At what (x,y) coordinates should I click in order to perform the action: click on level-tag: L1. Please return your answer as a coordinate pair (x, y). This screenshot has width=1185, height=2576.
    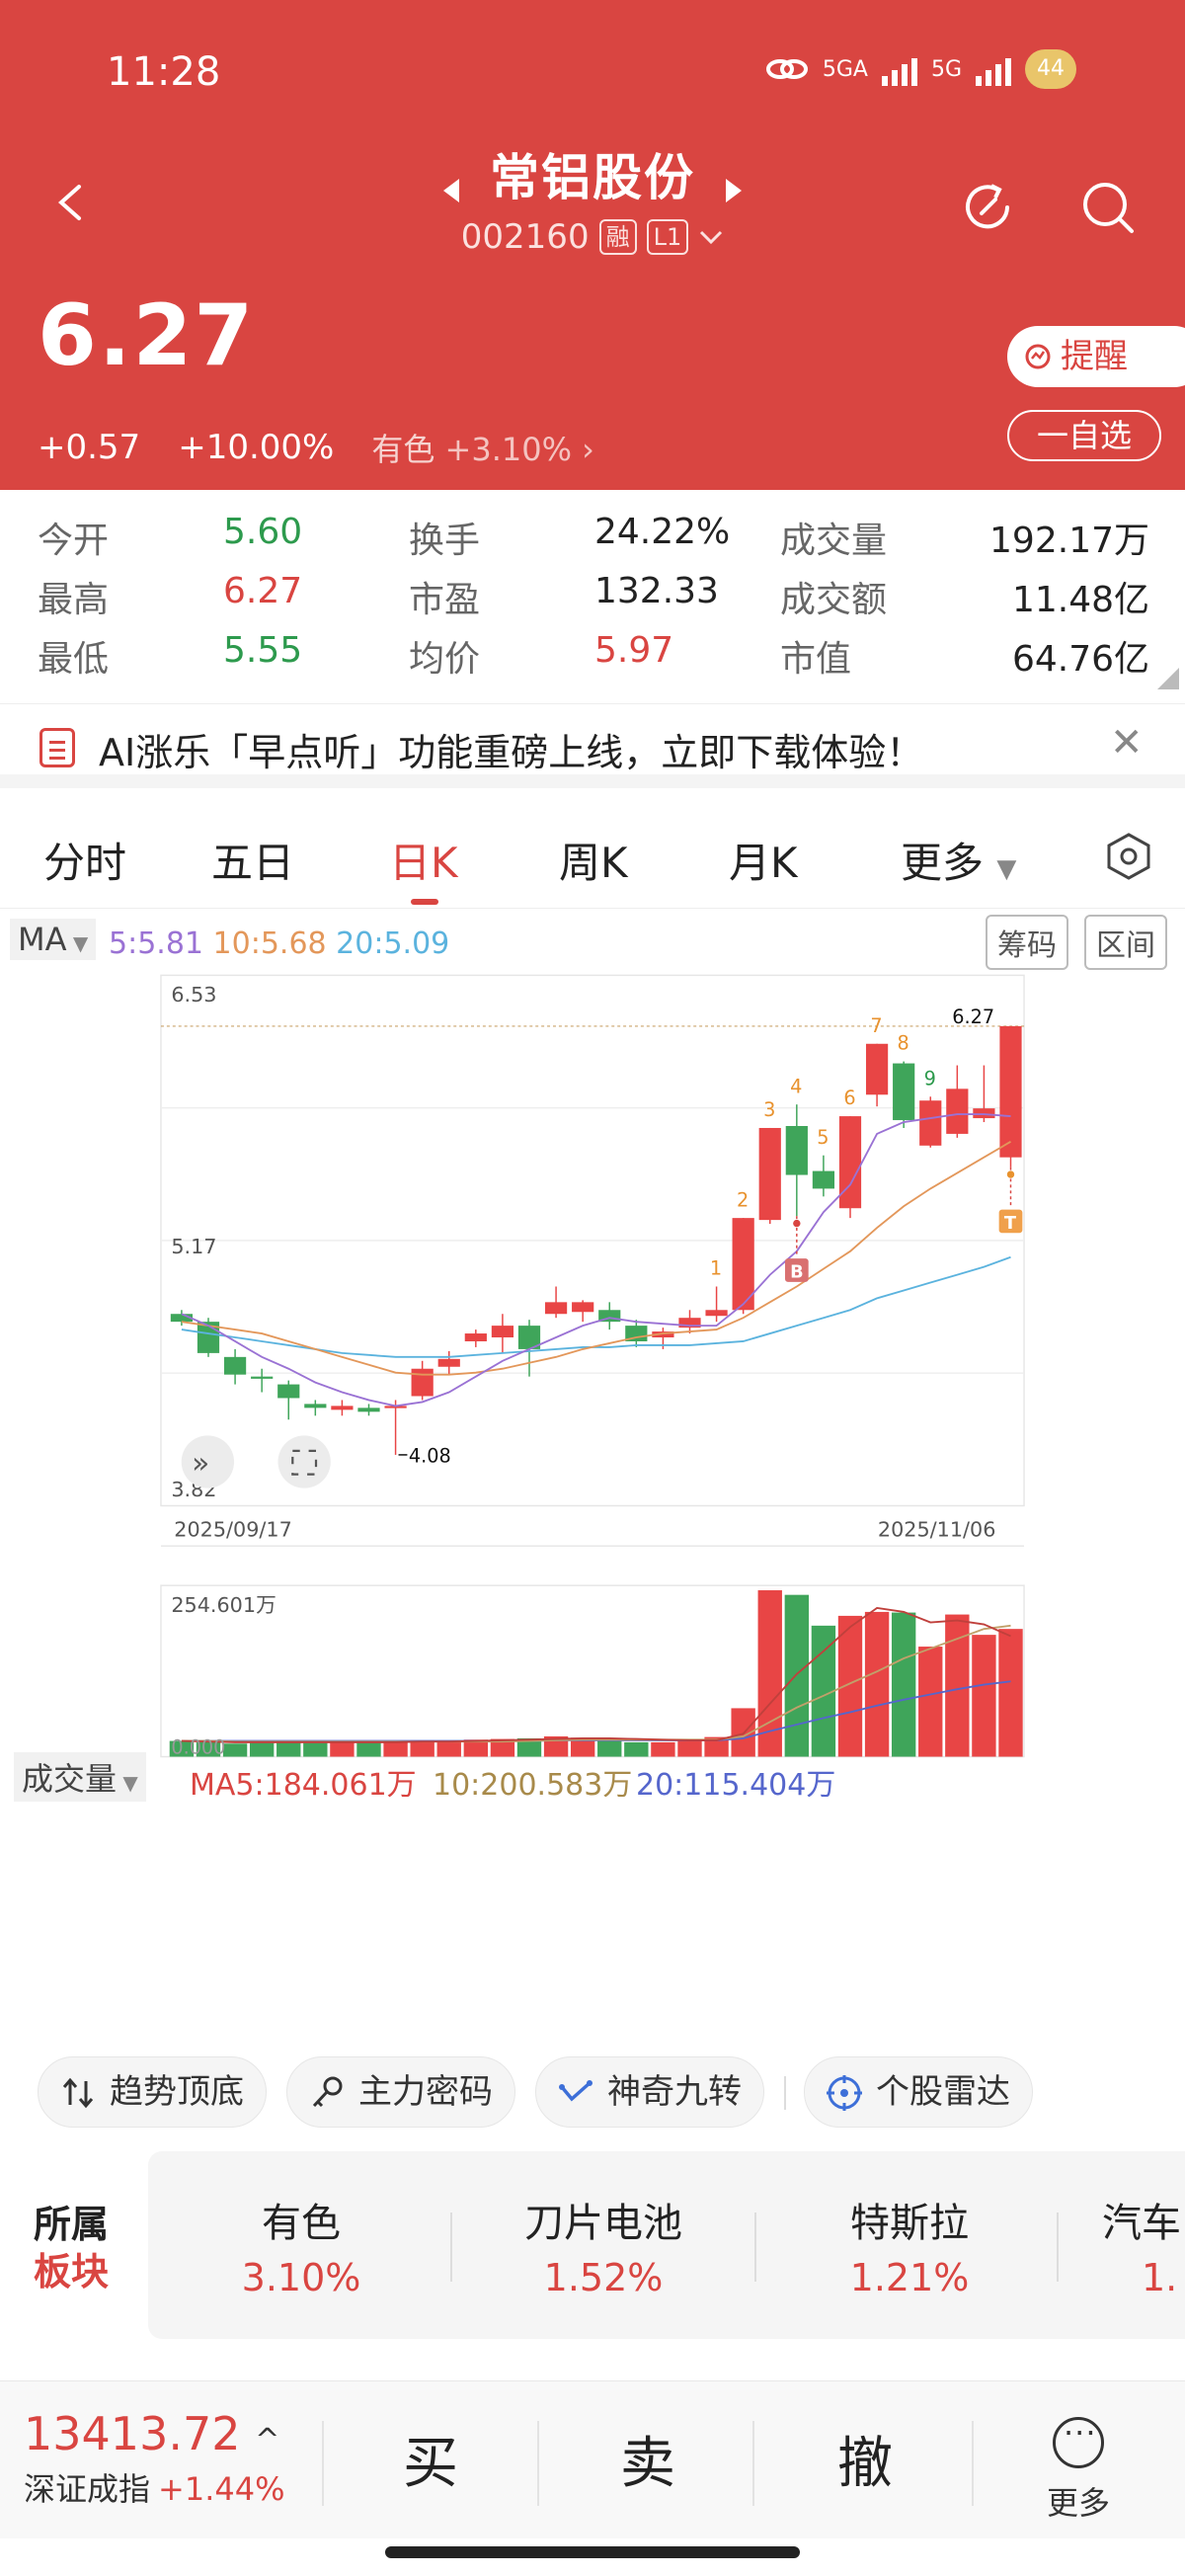
    Looking at the image, I should click on (668, 237).